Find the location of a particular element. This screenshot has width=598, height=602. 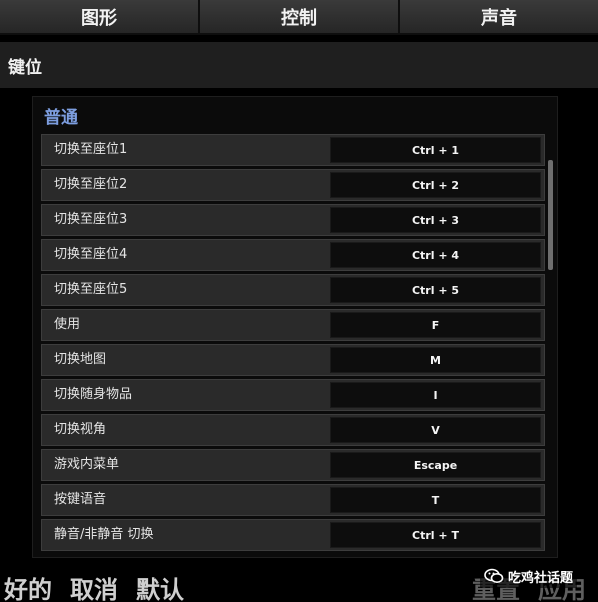

top-tab-bar: 图形 控制 声音 is located at coordinates (299, 17).